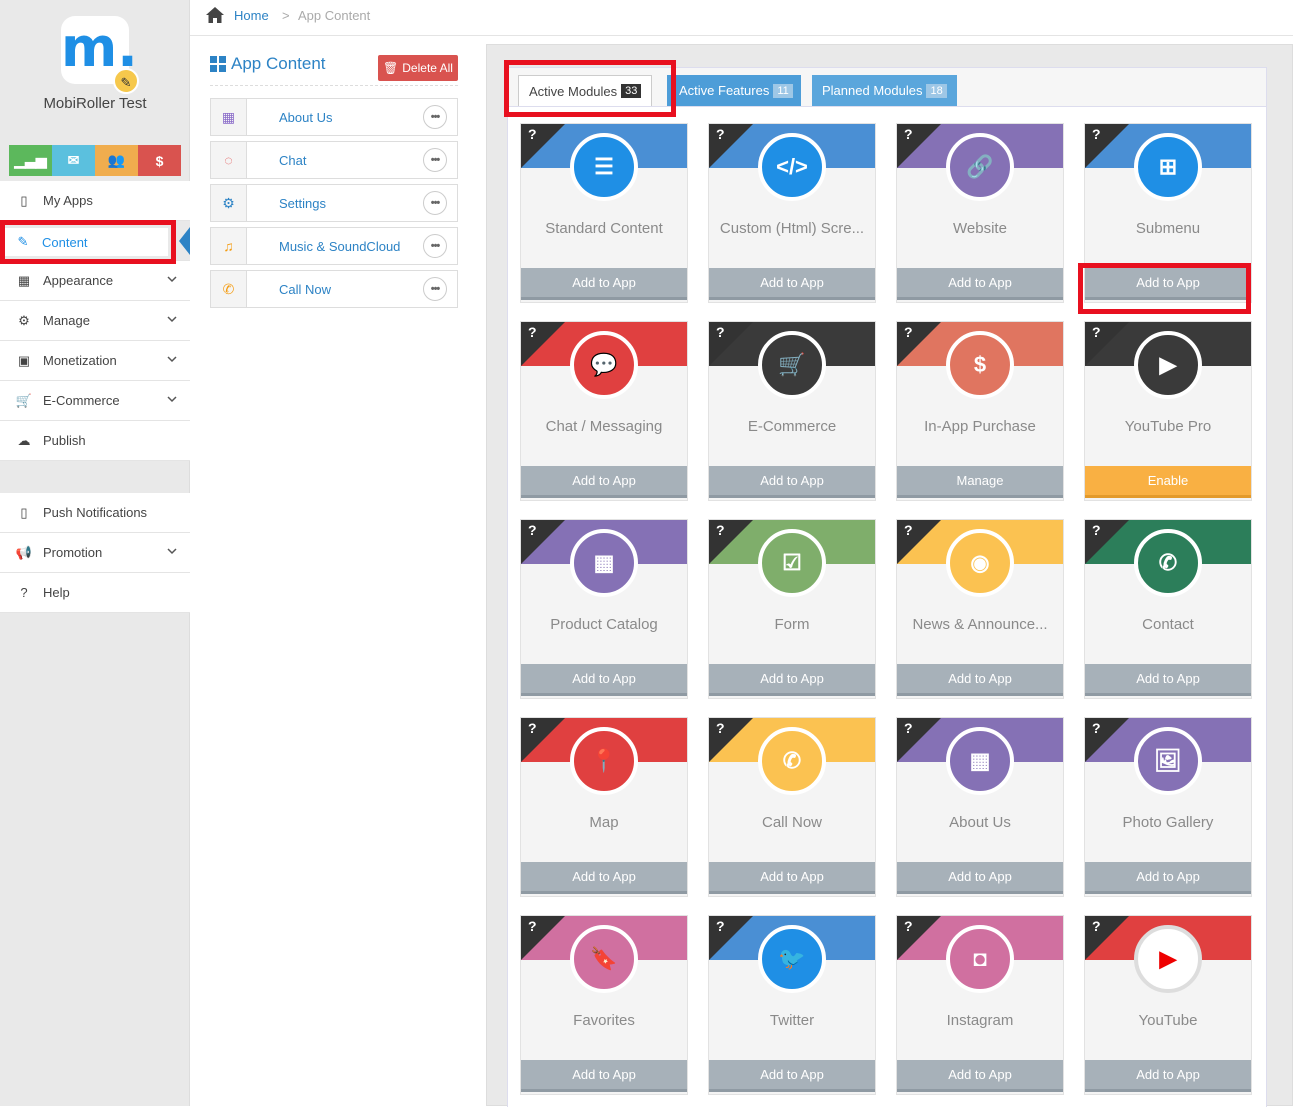 Image resolution: width=1293 pixels, height=1107 pixels. Describe the element at coordinates (95, 201) in the screenshot. I see `nav-my-apps: ▯ My Apps` at that location.